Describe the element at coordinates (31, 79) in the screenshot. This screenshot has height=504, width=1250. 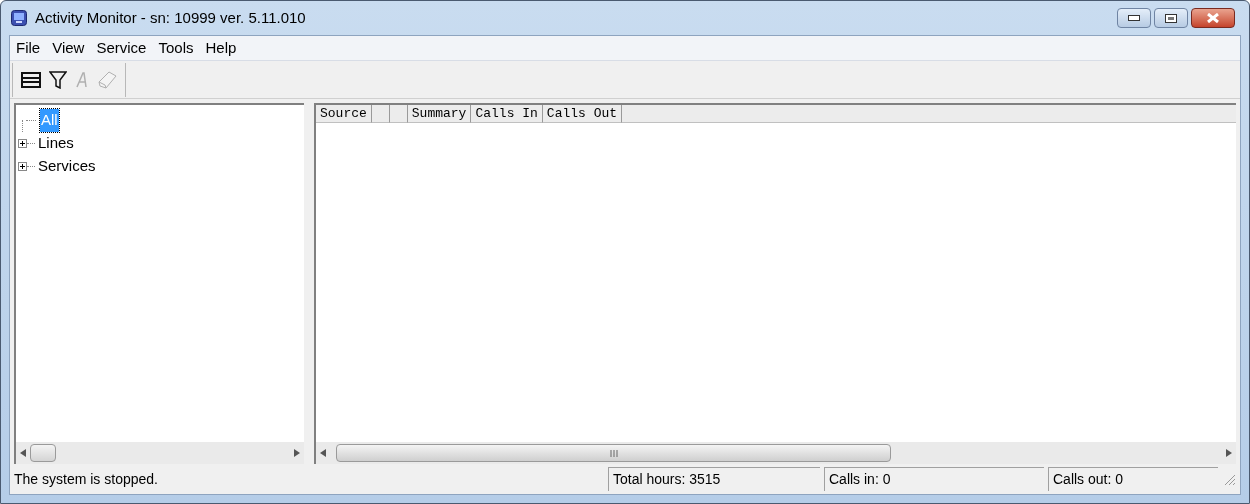
I see `list-icon` at that location.